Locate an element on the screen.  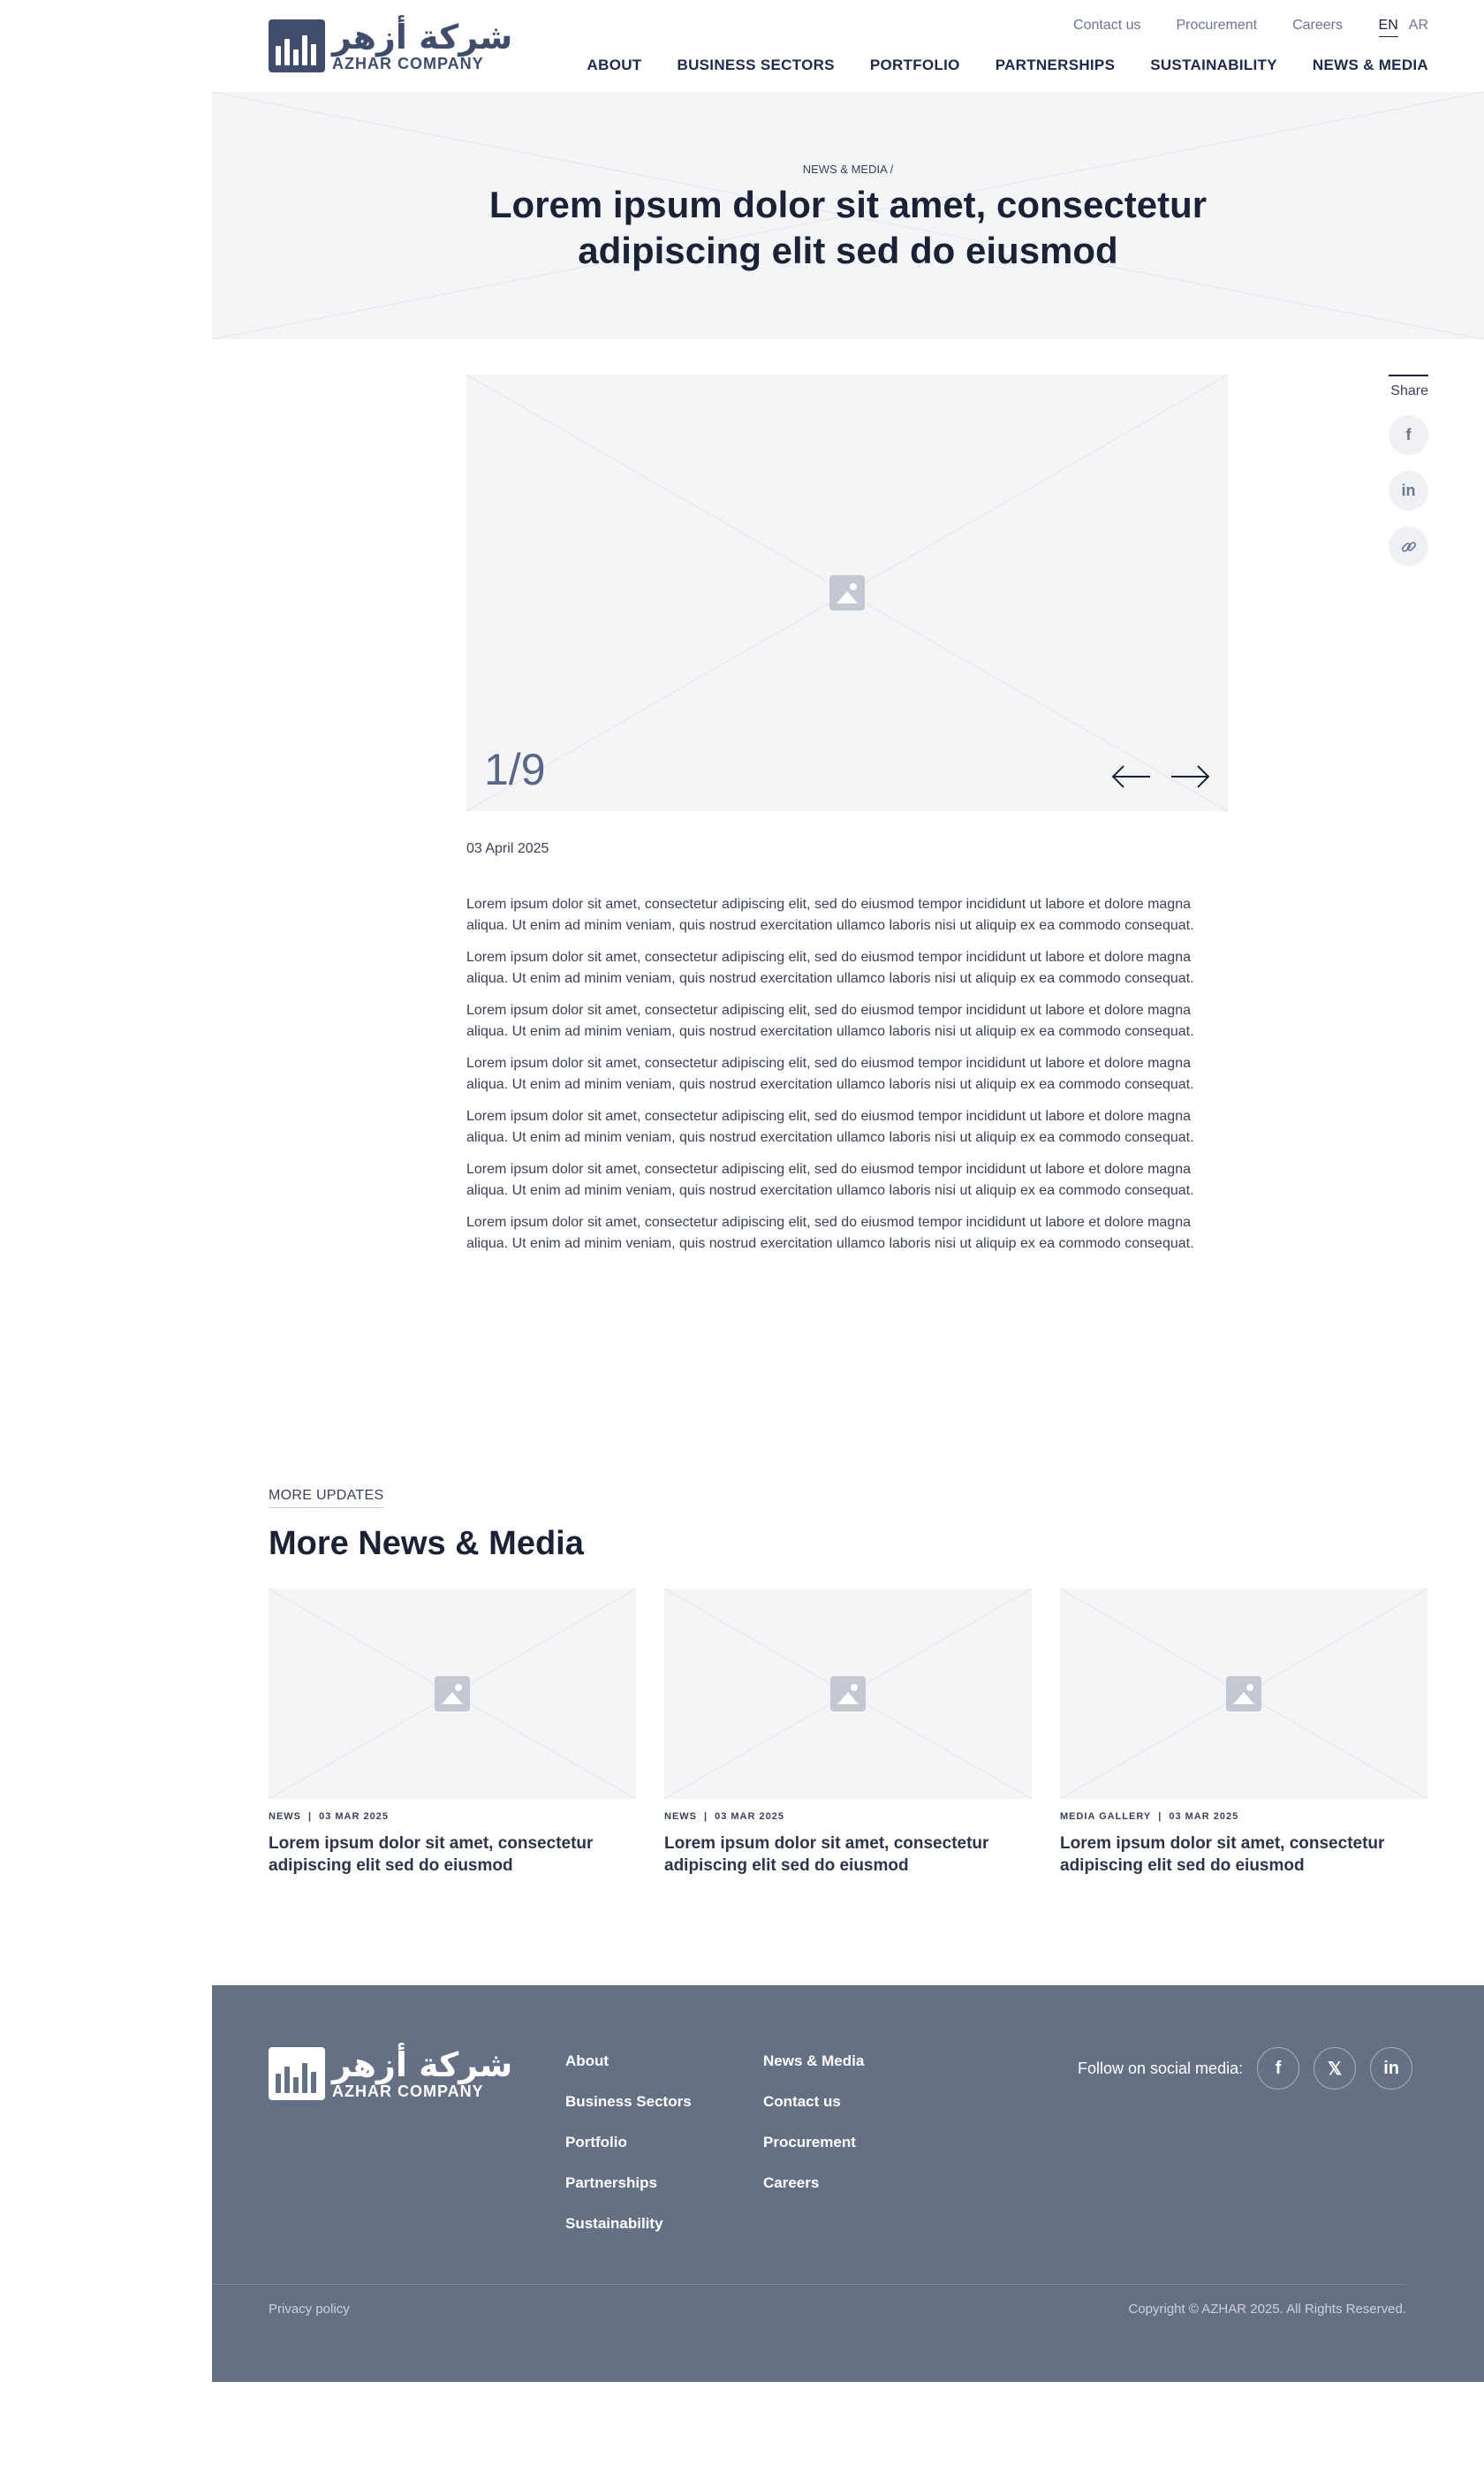
company-logo: شركة أزهر AZHAR COMPANY is located at coordinates (390, 45).